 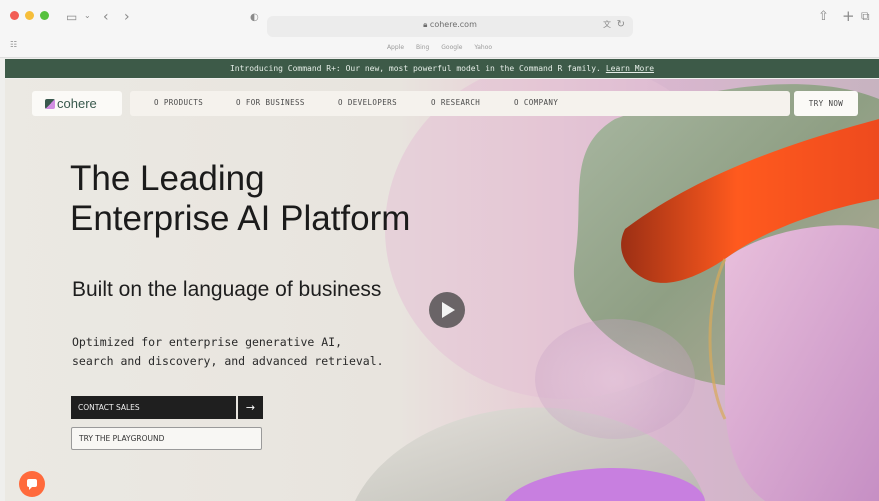 I want to click on play-video-button, so click(x=447, y=310).